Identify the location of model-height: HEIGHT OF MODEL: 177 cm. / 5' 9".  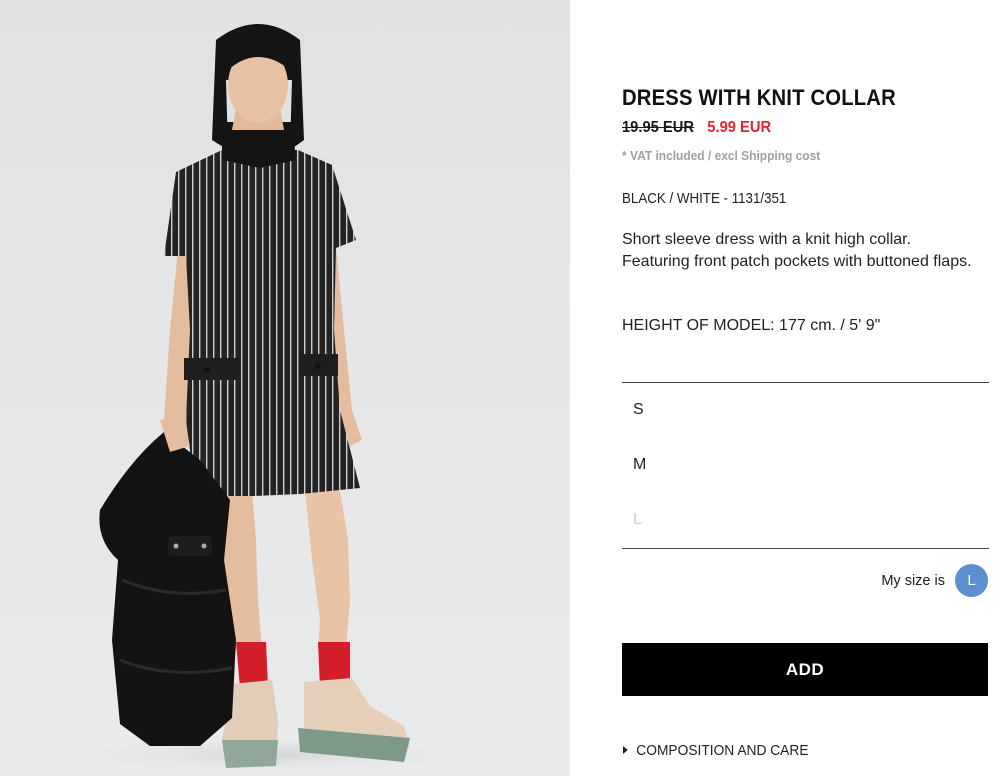
(751, 325).